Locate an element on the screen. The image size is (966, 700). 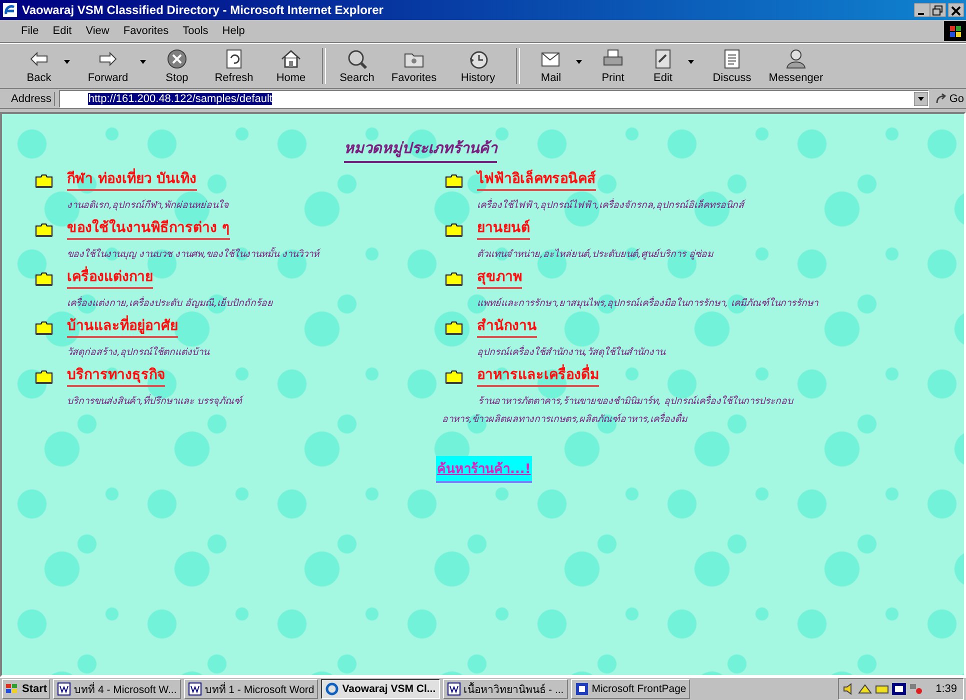
toolbar-button: History is located at coordinates (478, 66).